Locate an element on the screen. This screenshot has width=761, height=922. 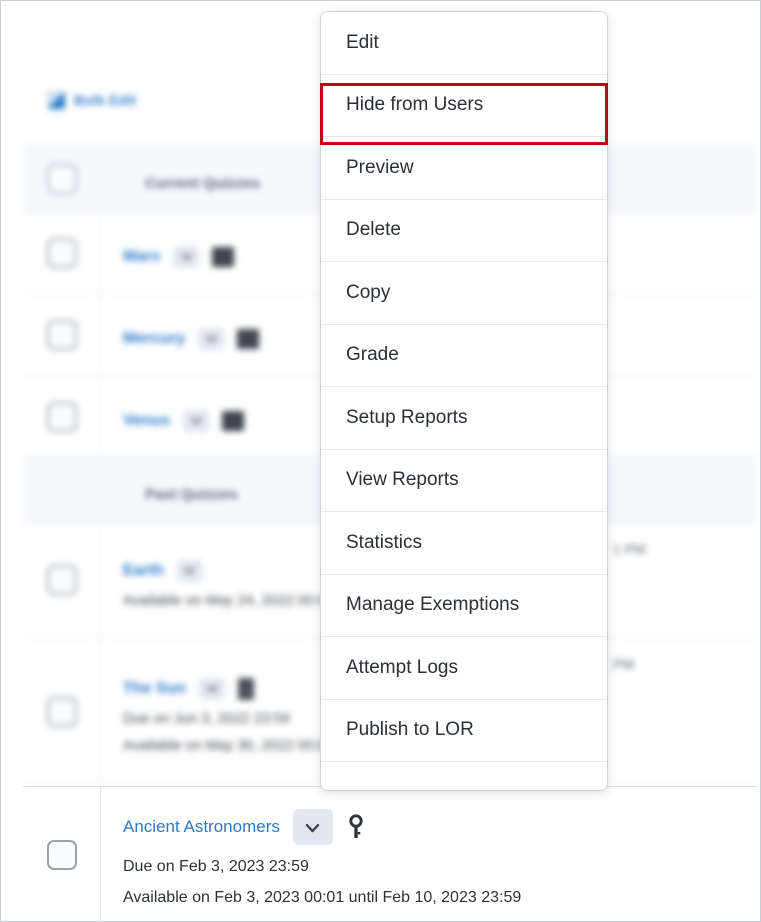
quiz-link: Mars is located at coordinates (141, 257).